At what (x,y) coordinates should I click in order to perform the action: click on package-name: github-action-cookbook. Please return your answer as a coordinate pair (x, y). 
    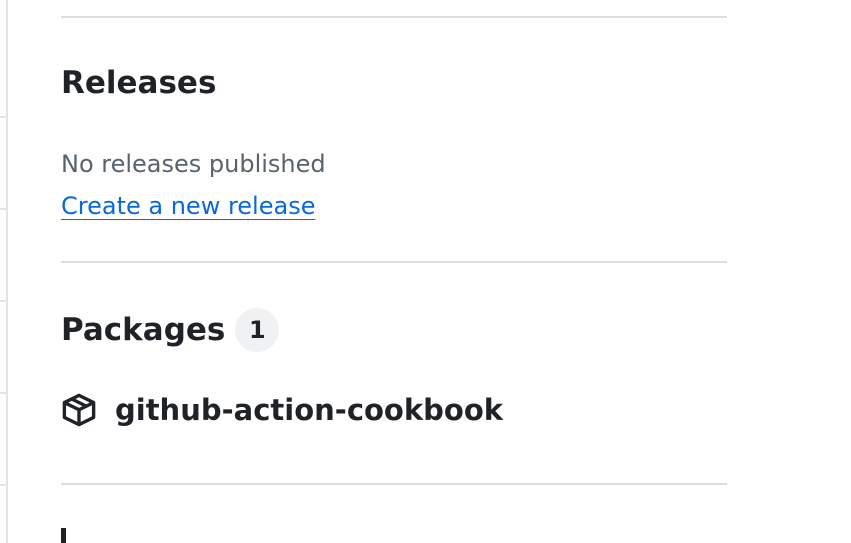
    Looking at the image, I should click on (309, 410).